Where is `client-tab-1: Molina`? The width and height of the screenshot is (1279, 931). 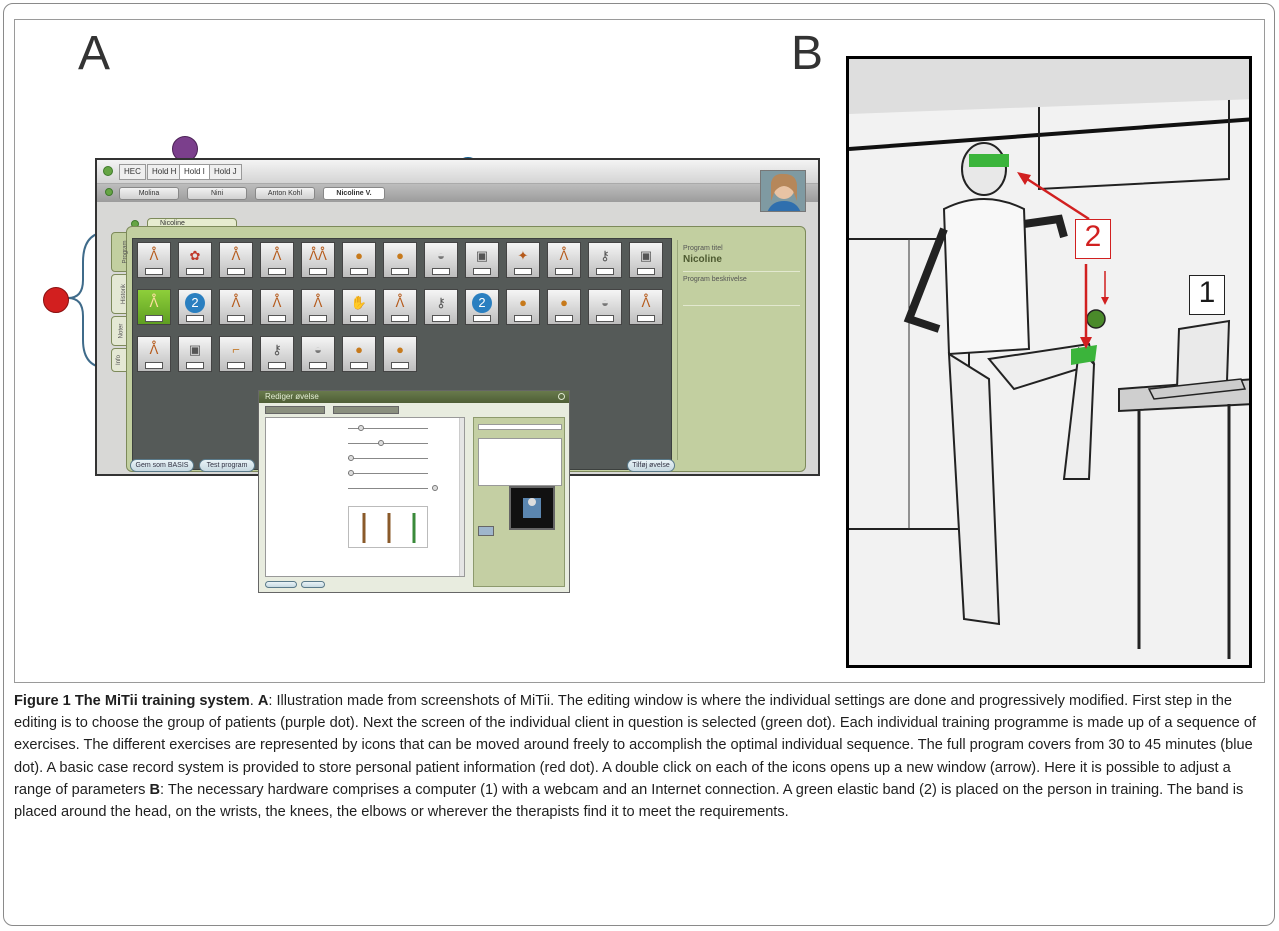
client-tab-1: Molina is located at coordinates (149, 193).